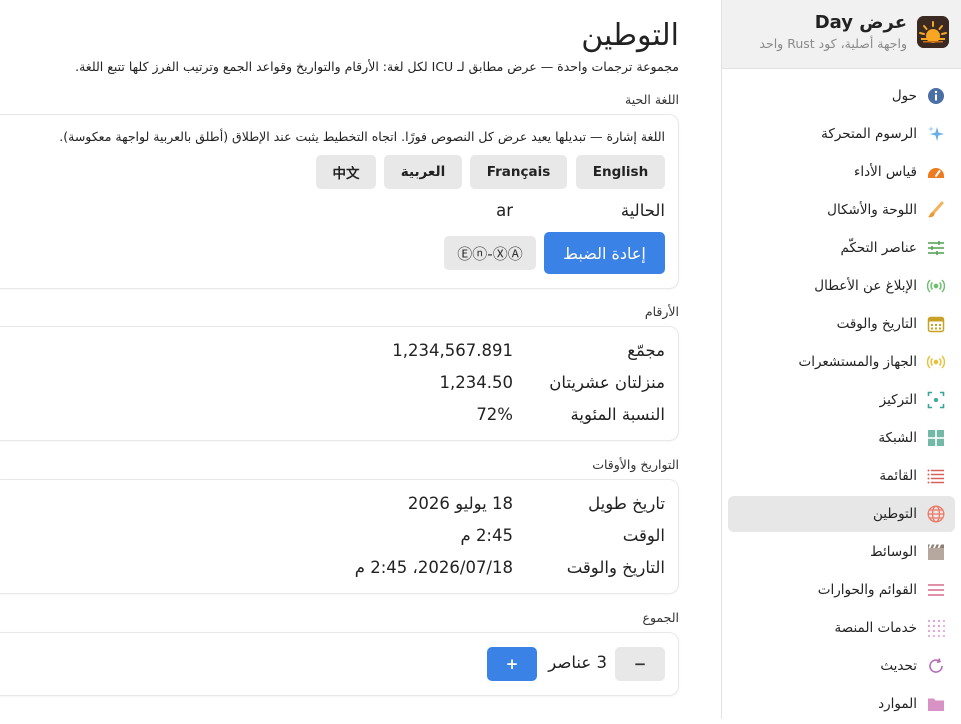 The width and height of the screenshot is (961, 724). What do you see at coordinates (858, 362) in the screenshot?
I see `sidebar-item-label: الجهاز والمستشعرات` at bounding box center [858, 362].